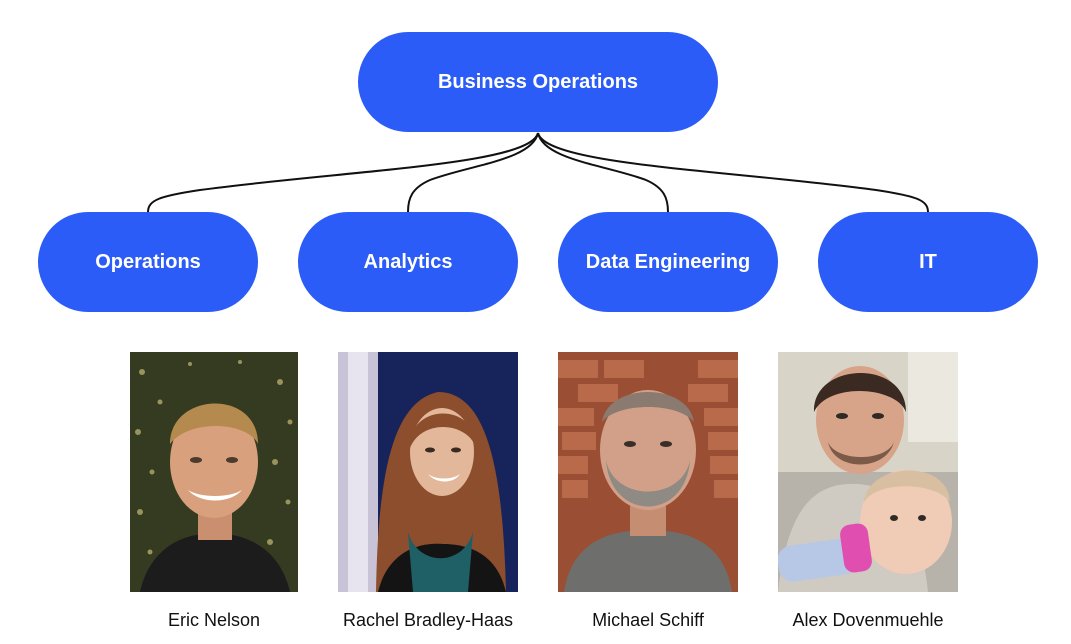  I want to click on person-name-rachel-bradley-haas: Rachel Bradley-Haas, so click(428, 620).